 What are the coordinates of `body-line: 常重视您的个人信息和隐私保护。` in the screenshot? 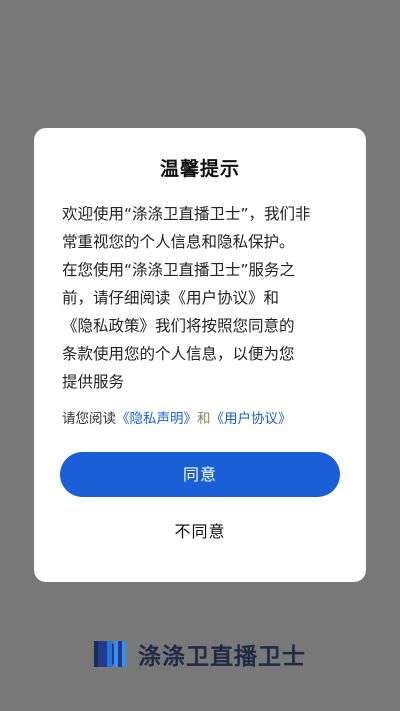 It's located at (178, 242).